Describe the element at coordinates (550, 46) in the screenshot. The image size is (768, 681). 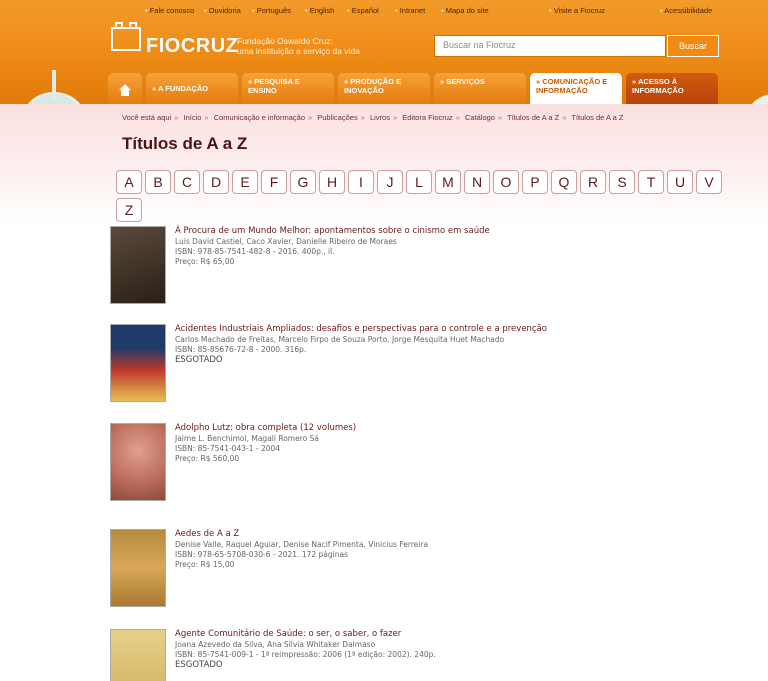
I see `search-input: Buscar na Fiocruz` at that location.